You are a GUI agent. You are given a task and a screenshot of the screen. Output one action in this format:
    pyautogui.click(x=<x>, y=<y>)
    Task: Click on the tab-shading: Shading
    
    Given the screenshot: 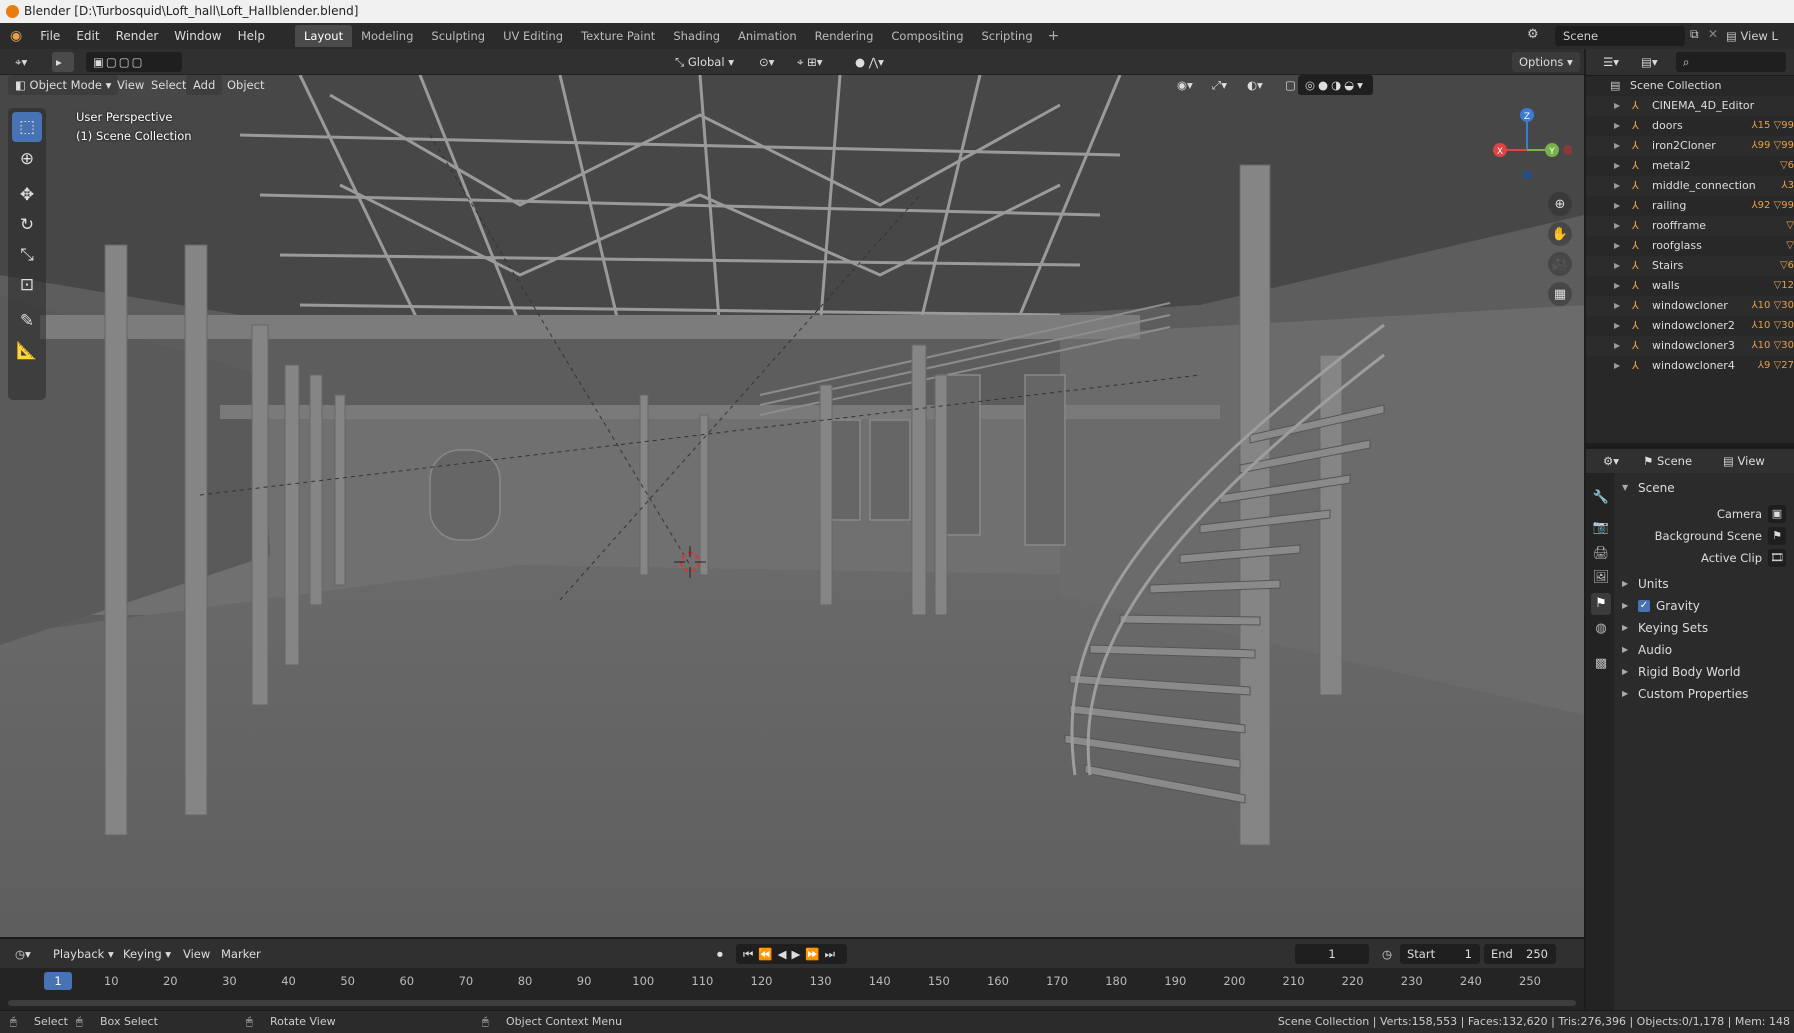 What is the action you would take?
    pyautogui.click(x=696, y=36)
    